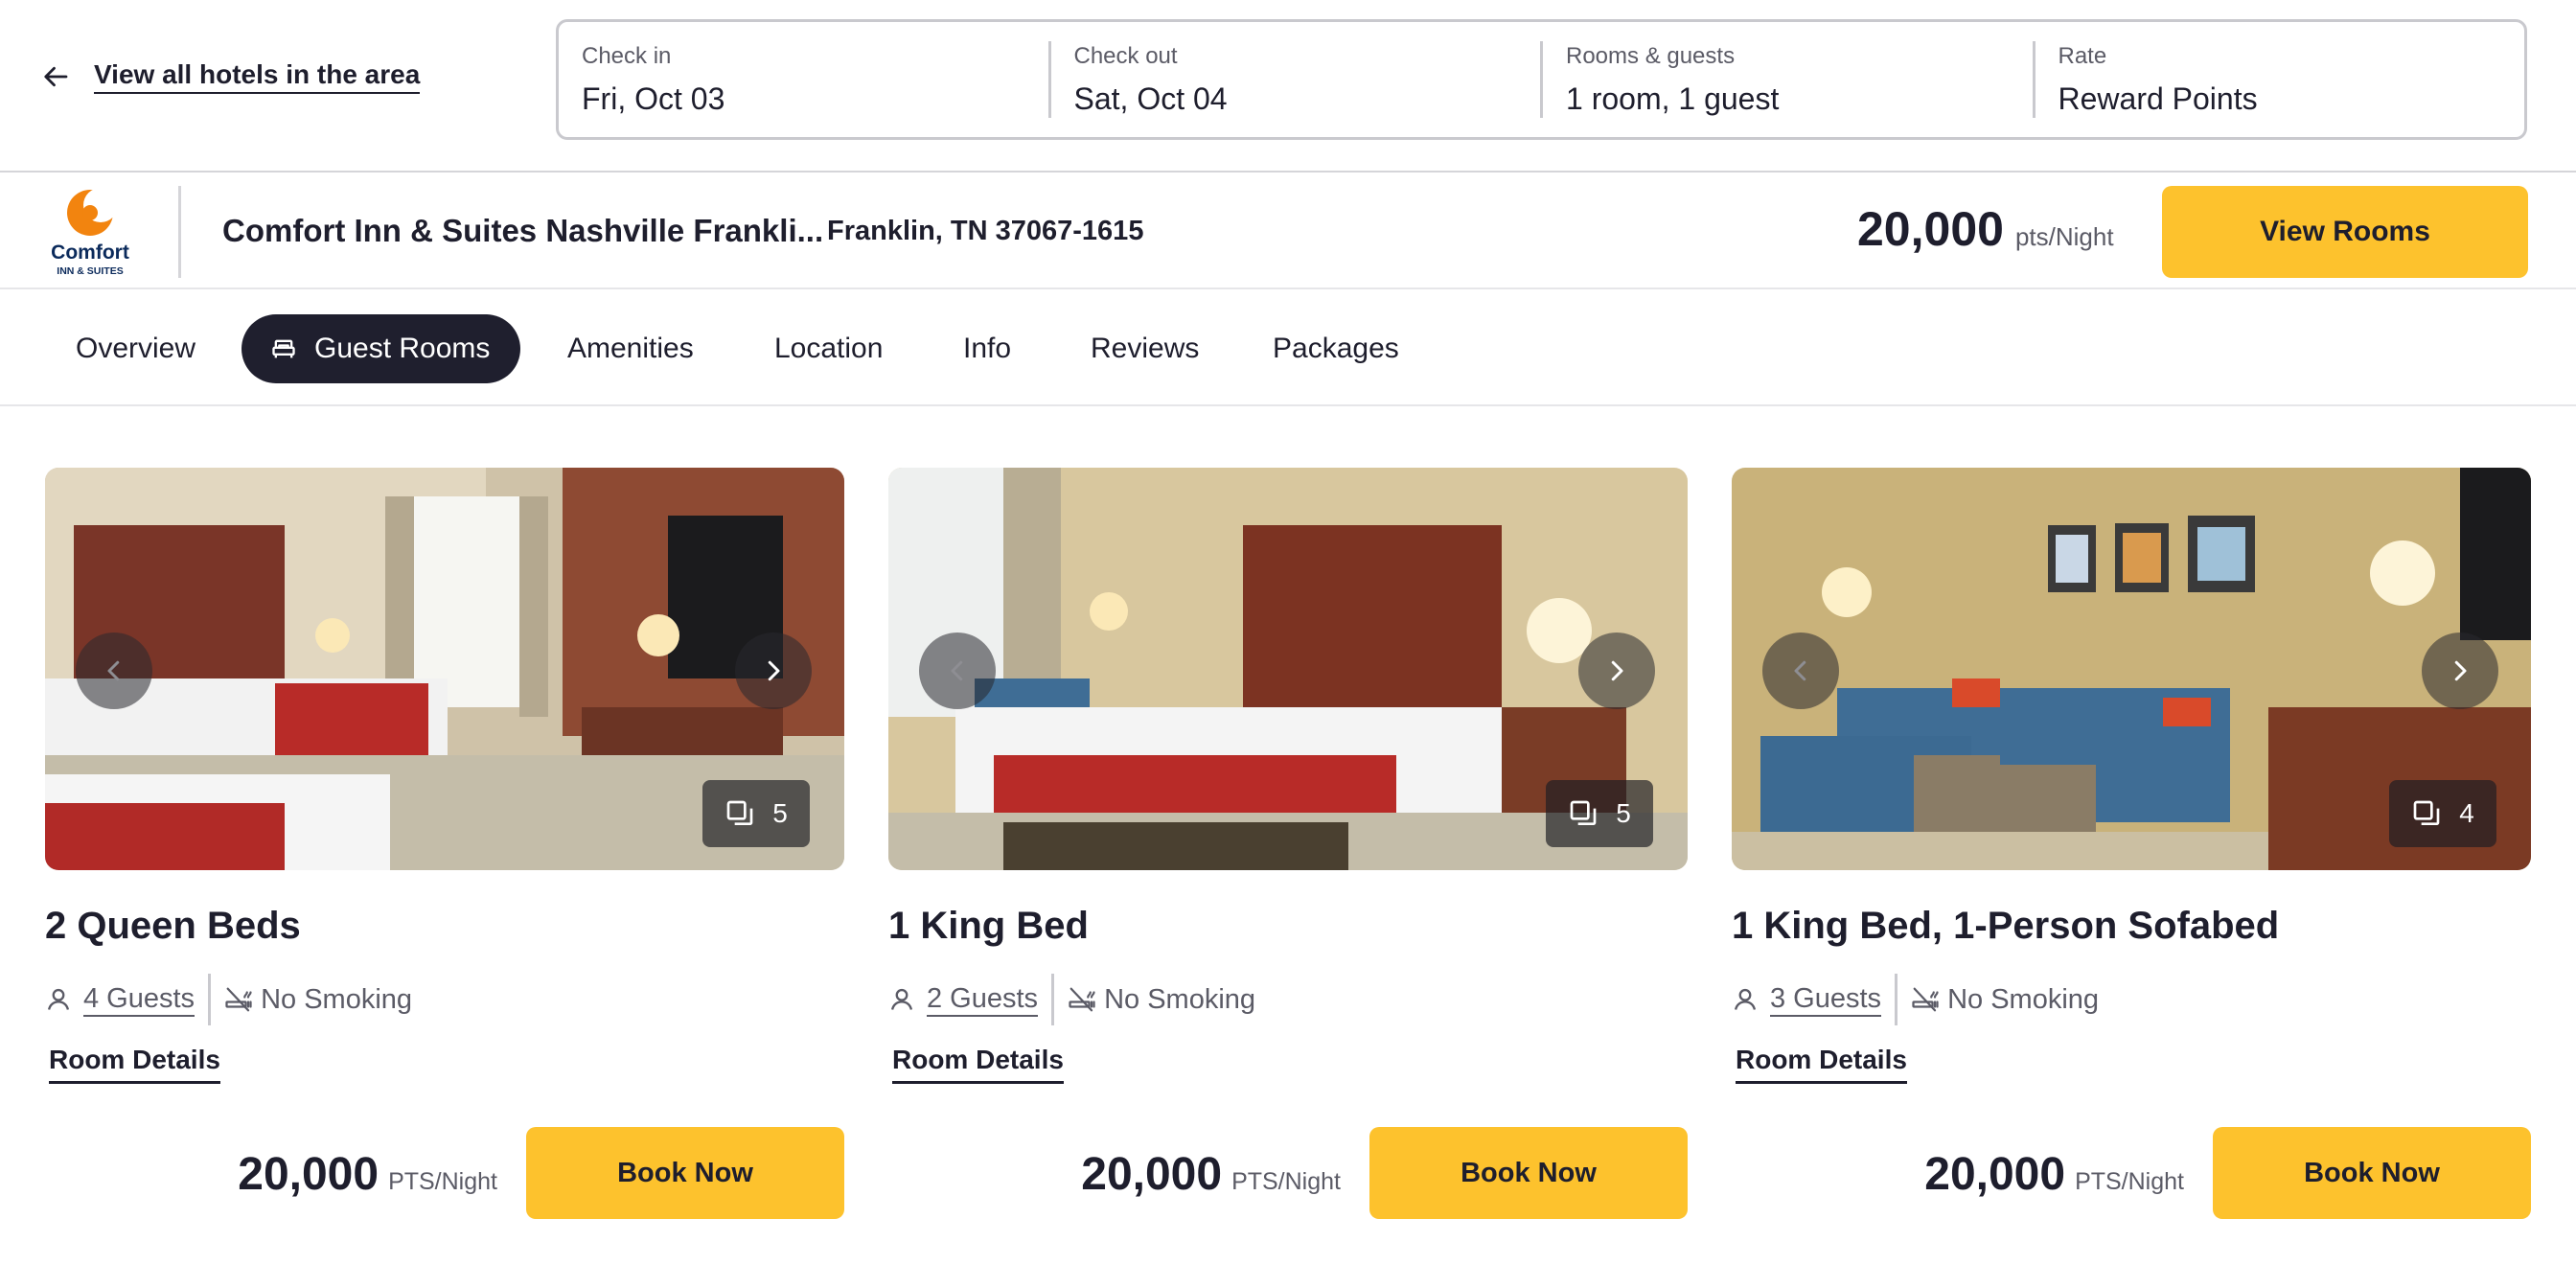 The height and width of the screenshot is (1265, 2576). What do you see at coordinates (1150, 98) in the screenshot?
I see `check-out-value: Sat, Oct 04` at bounding box center [1150, 98].